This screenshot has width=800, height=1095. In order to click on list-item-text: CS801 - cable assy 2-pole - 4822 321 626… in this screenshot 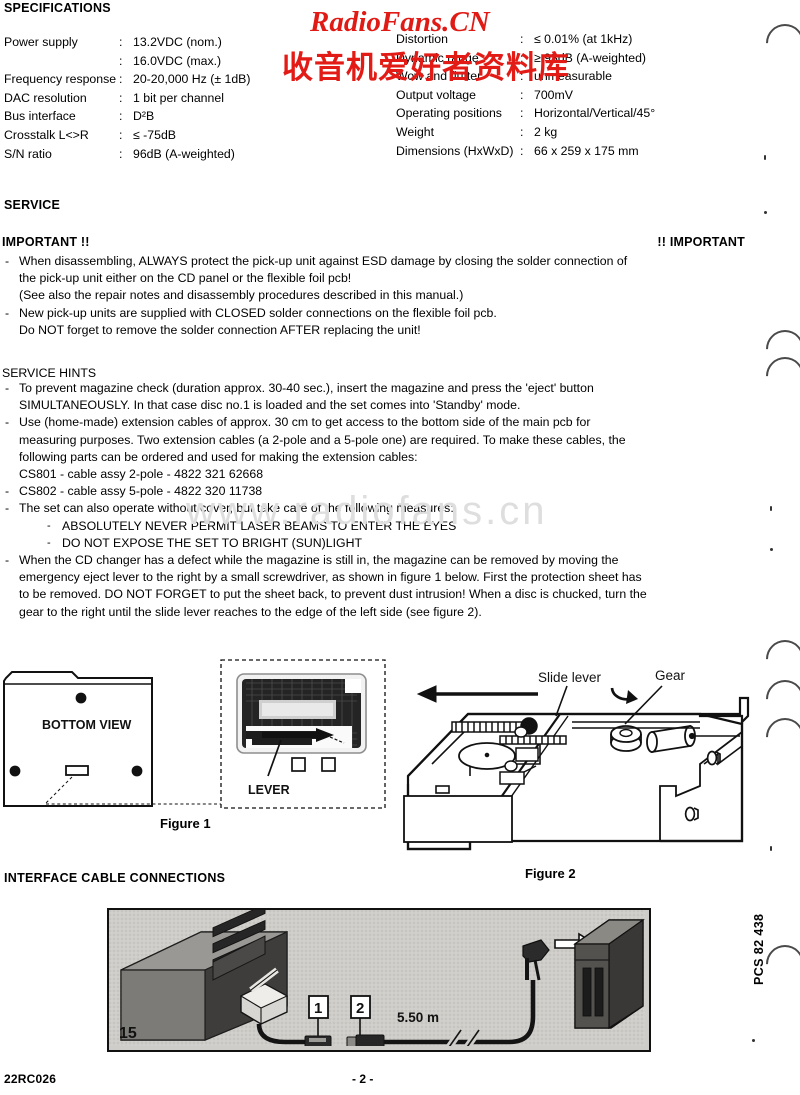, I will do `click(141, 474)`.